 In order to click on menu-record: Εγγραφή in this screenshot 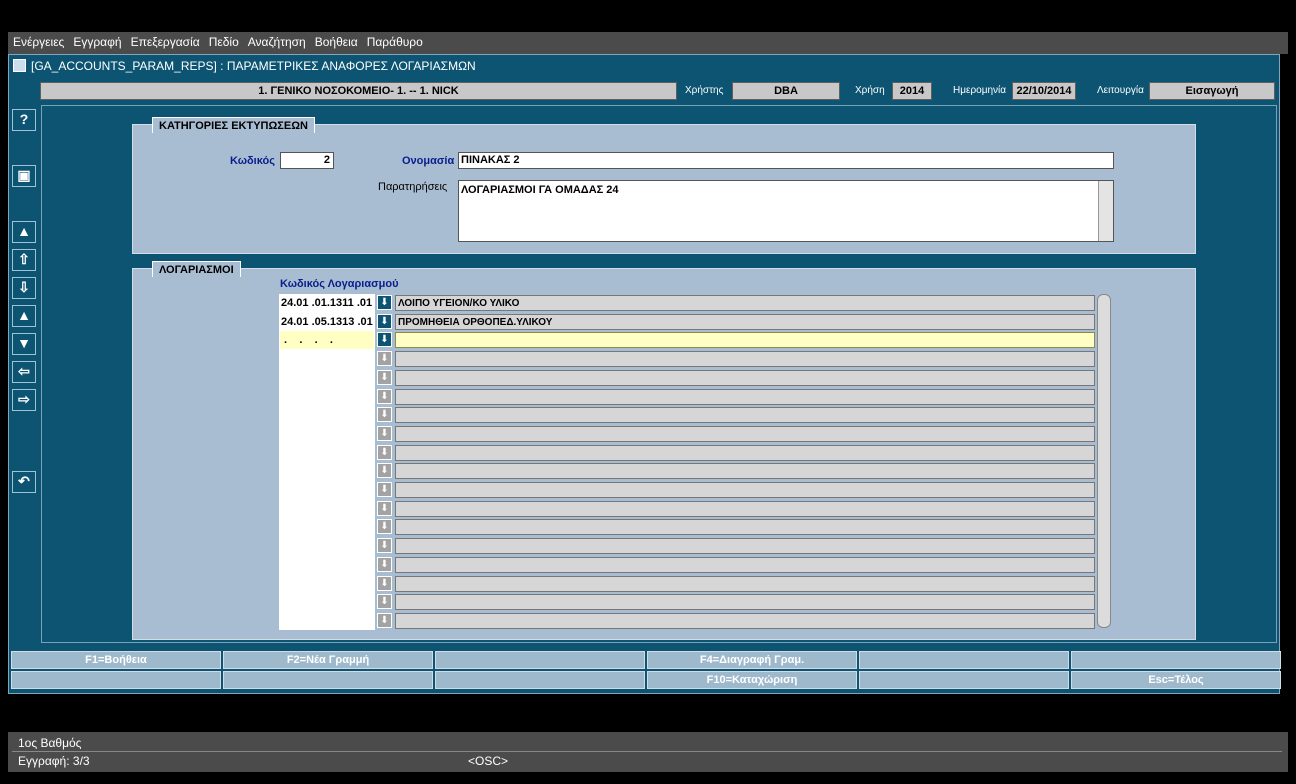, I will do `click(96, 40)`.